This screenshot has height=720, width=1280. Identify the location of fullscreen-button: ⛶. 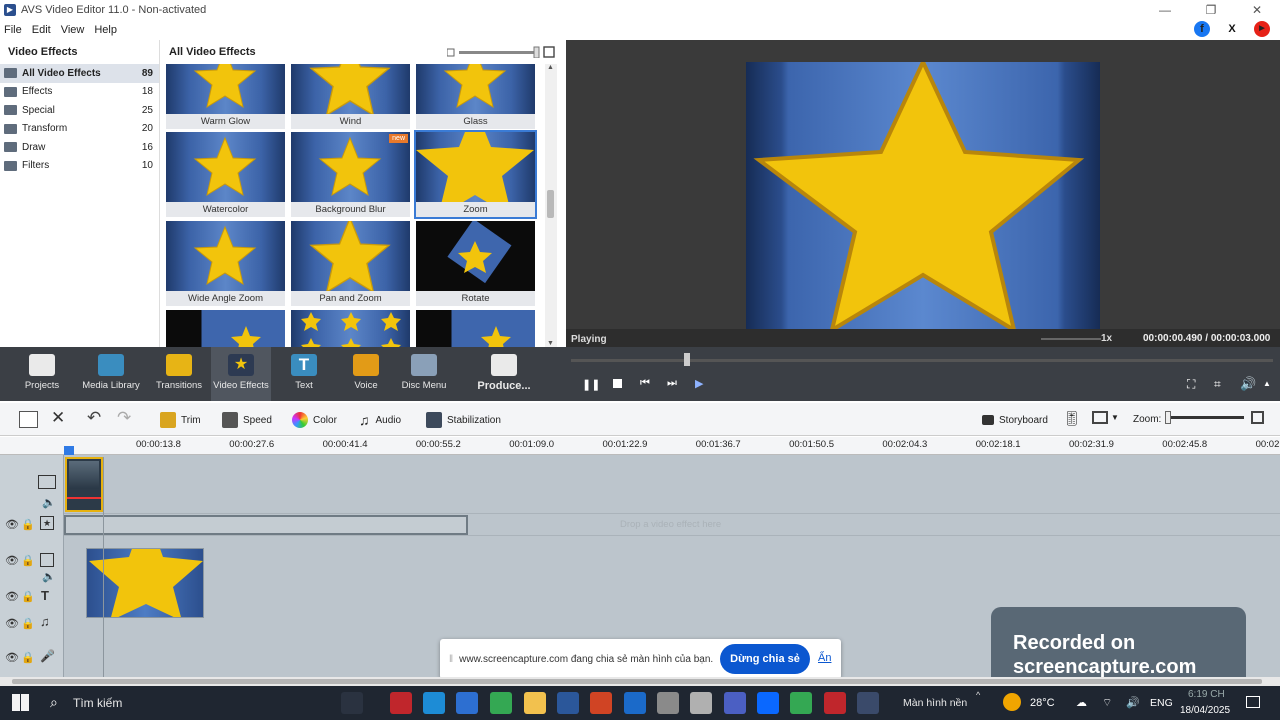
(1191, 384).